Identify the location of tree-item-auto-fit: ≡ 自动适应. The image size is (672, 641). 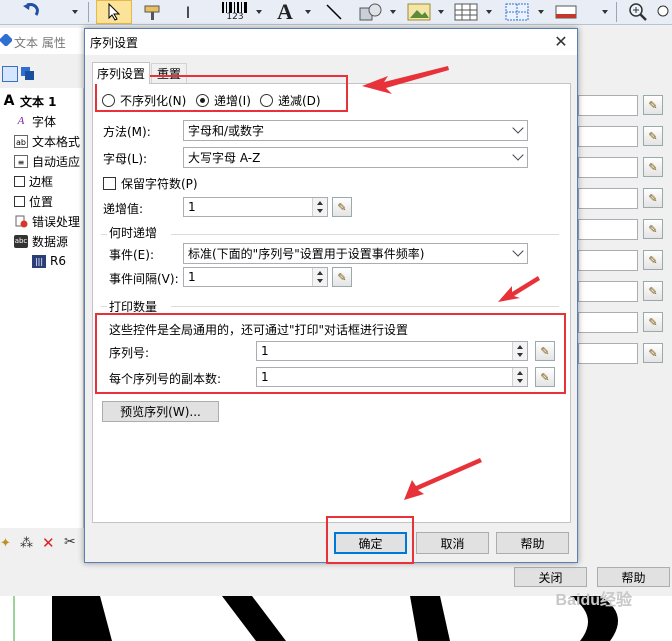
(47, 161).